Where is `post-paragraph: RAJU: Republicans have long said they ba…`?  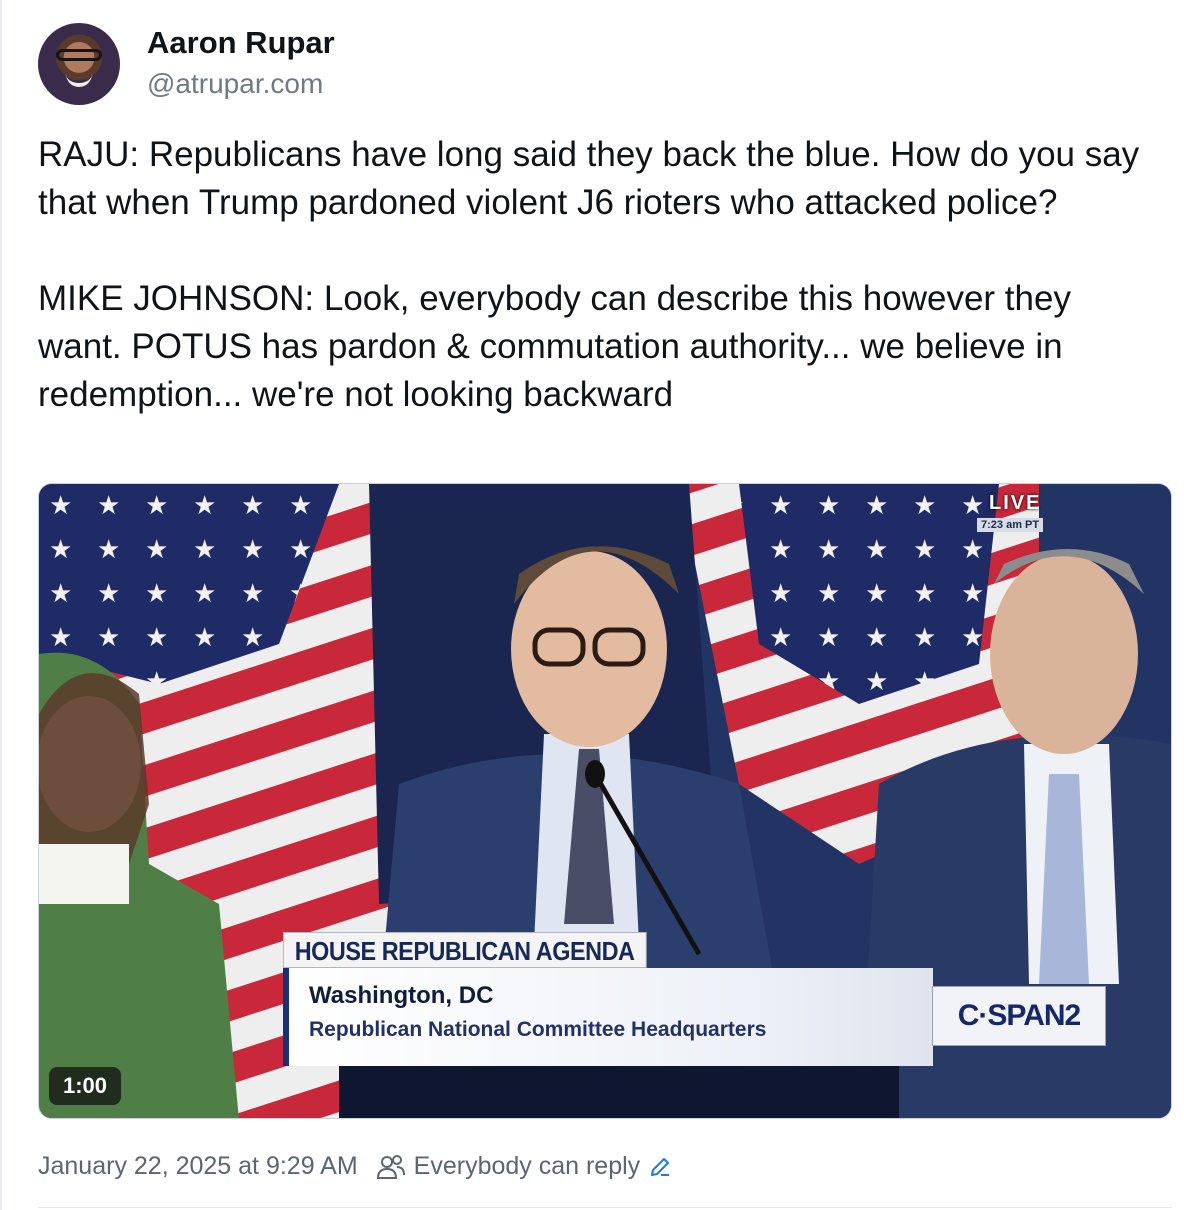
post-paragraph: RAJU: Republicans have long said they ba… is located at coordinates (589, 178).